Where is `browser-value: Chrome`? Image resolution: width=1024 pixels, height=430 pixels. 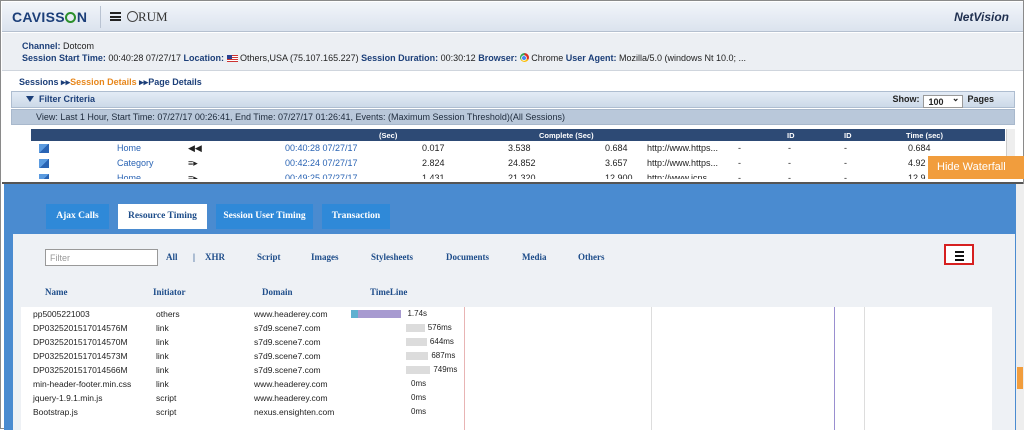
browser-value: Chrome is located at coordinates (547, 58).